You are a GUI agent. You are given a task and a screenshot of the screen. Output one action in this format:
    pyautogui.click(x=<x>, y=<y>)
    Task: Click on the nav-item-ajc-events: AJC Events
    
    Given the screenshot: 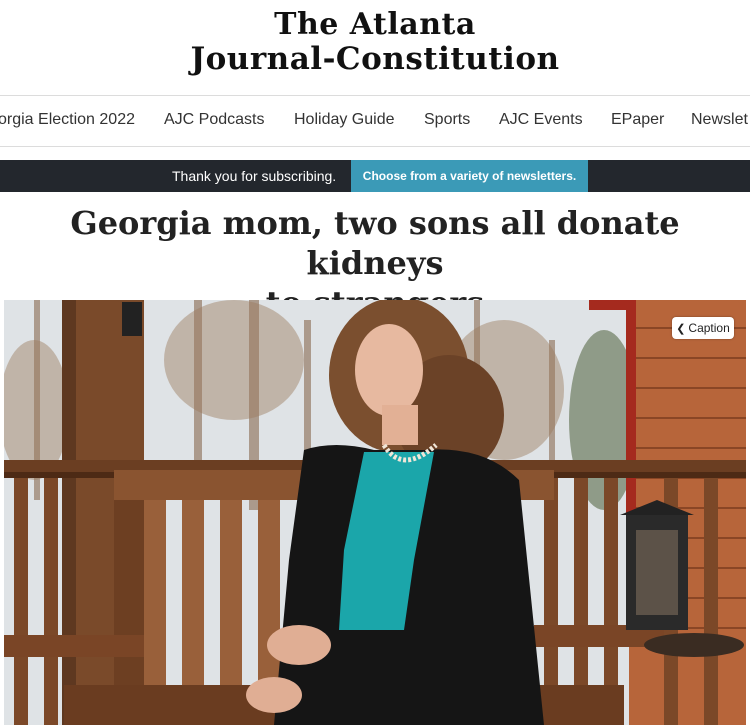 What is the action you would take?
    pyautogui.click(x=541, y=120)
    